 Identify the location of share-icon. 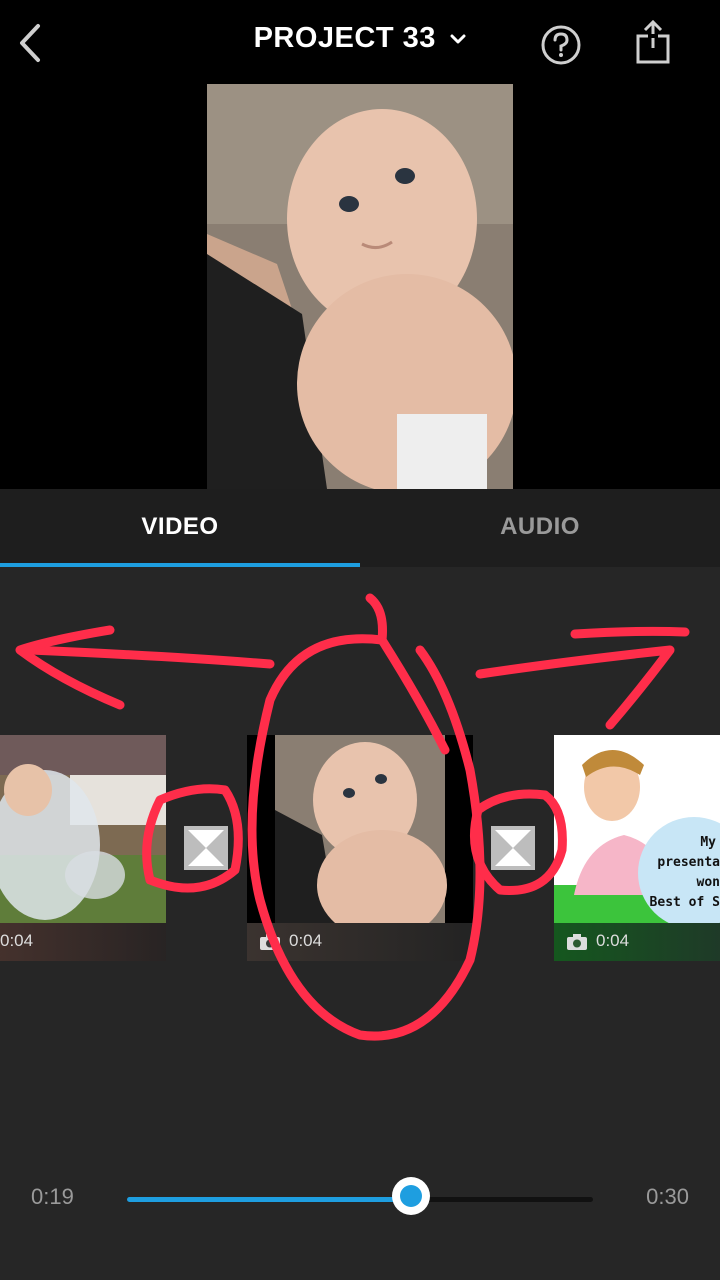
(653, 41).